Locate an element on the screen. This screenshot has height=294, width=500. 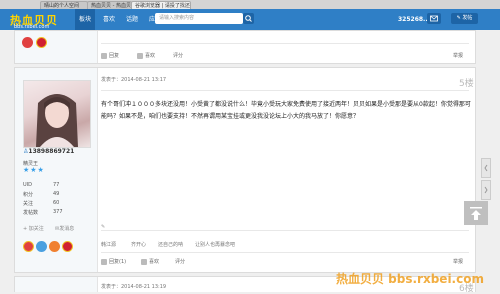
reply-link: 回复(1) is located at coordinates (113, 261).